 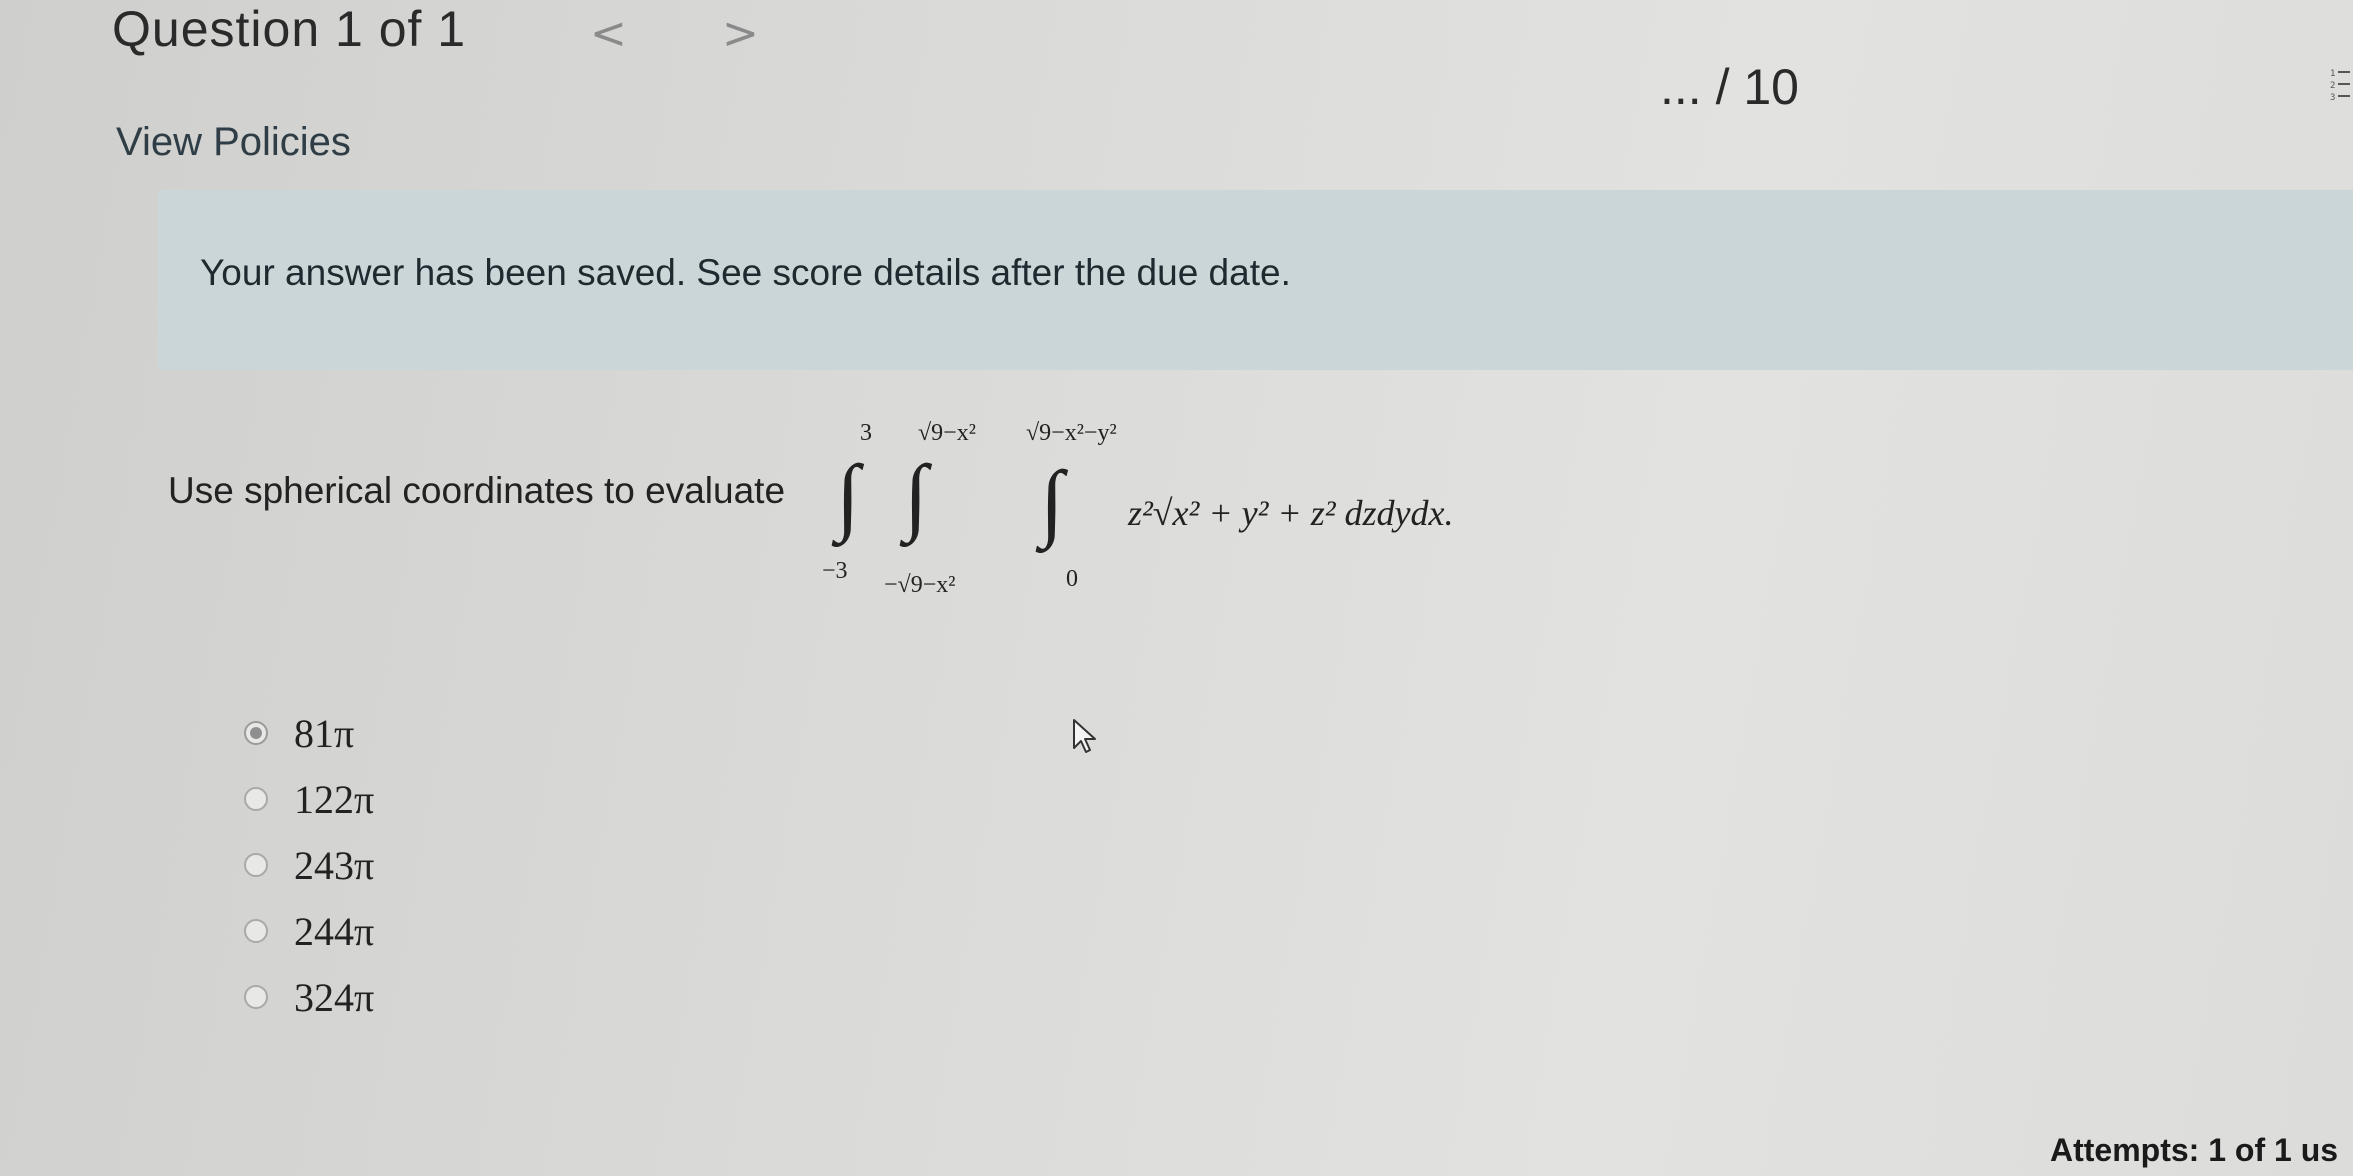 I want to click on svg-text: 2, so click(x=2332, y=86).